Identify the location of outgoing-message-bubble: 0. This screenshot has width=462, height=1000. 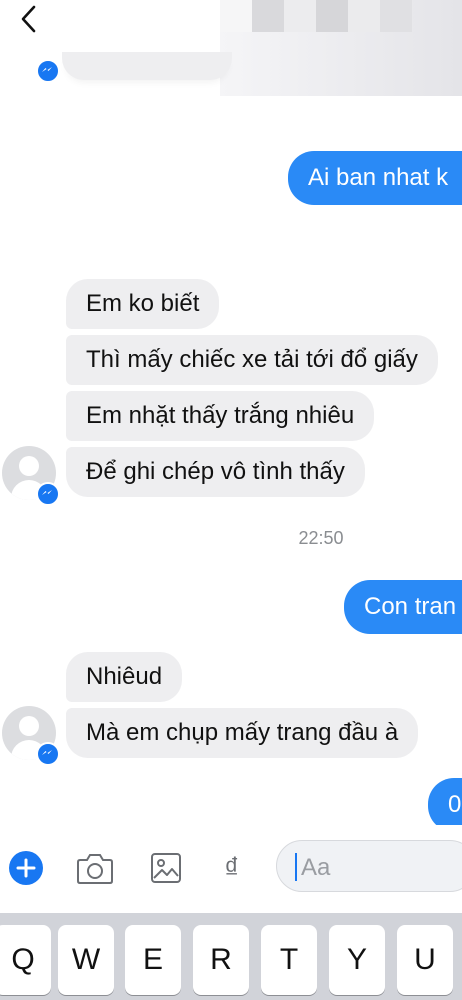
(445, 805).